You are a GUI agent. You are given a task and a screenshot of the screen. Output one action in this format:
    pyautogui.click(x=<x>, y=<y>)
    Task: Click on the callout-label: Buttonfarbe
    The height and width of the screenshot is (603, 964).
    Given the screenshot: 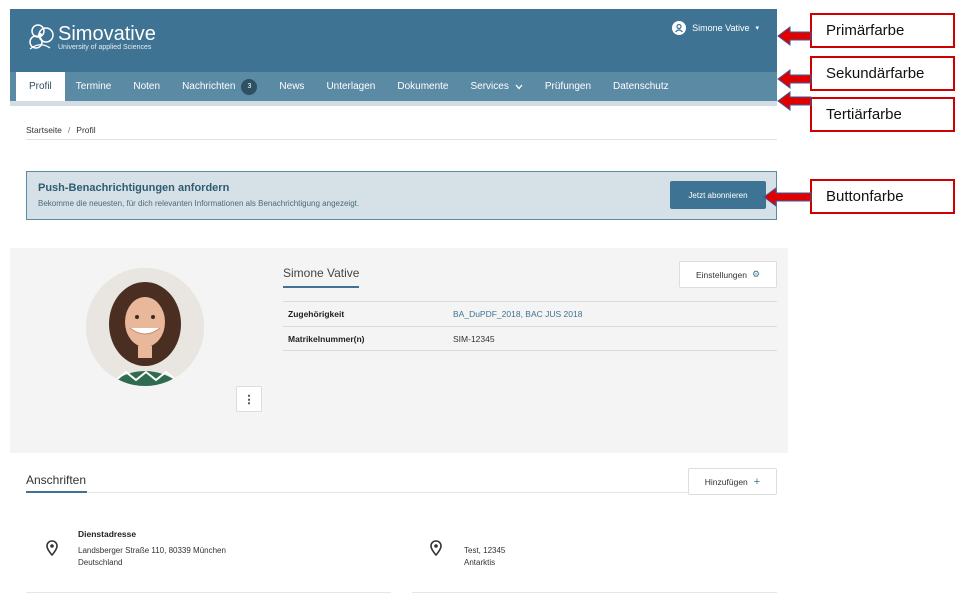 What is the action you would take?
    pyautogui.click(x=865, y=196)
    